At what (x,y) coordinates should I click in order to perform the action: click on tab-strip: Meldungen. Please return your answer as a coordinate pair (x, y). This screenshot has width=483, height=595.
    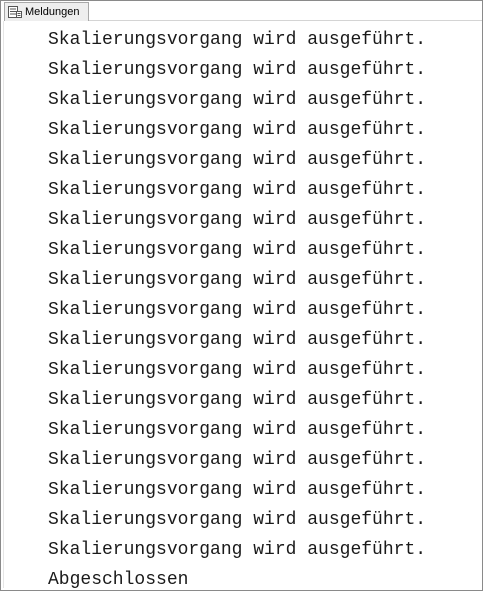
    Looking at the image, I should click on (241, 11).